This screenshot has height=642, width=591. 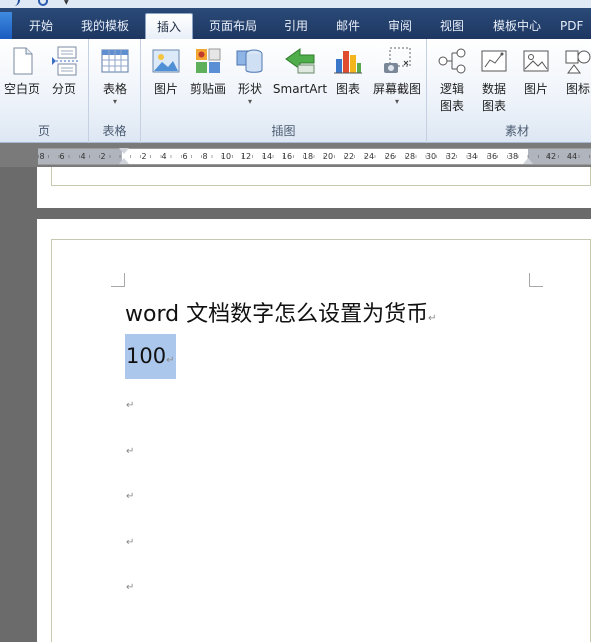 What do you see at coordinates (451, 156) in the screenshot?
I see `ruler-number: 32` at bounding box center [451, 156].